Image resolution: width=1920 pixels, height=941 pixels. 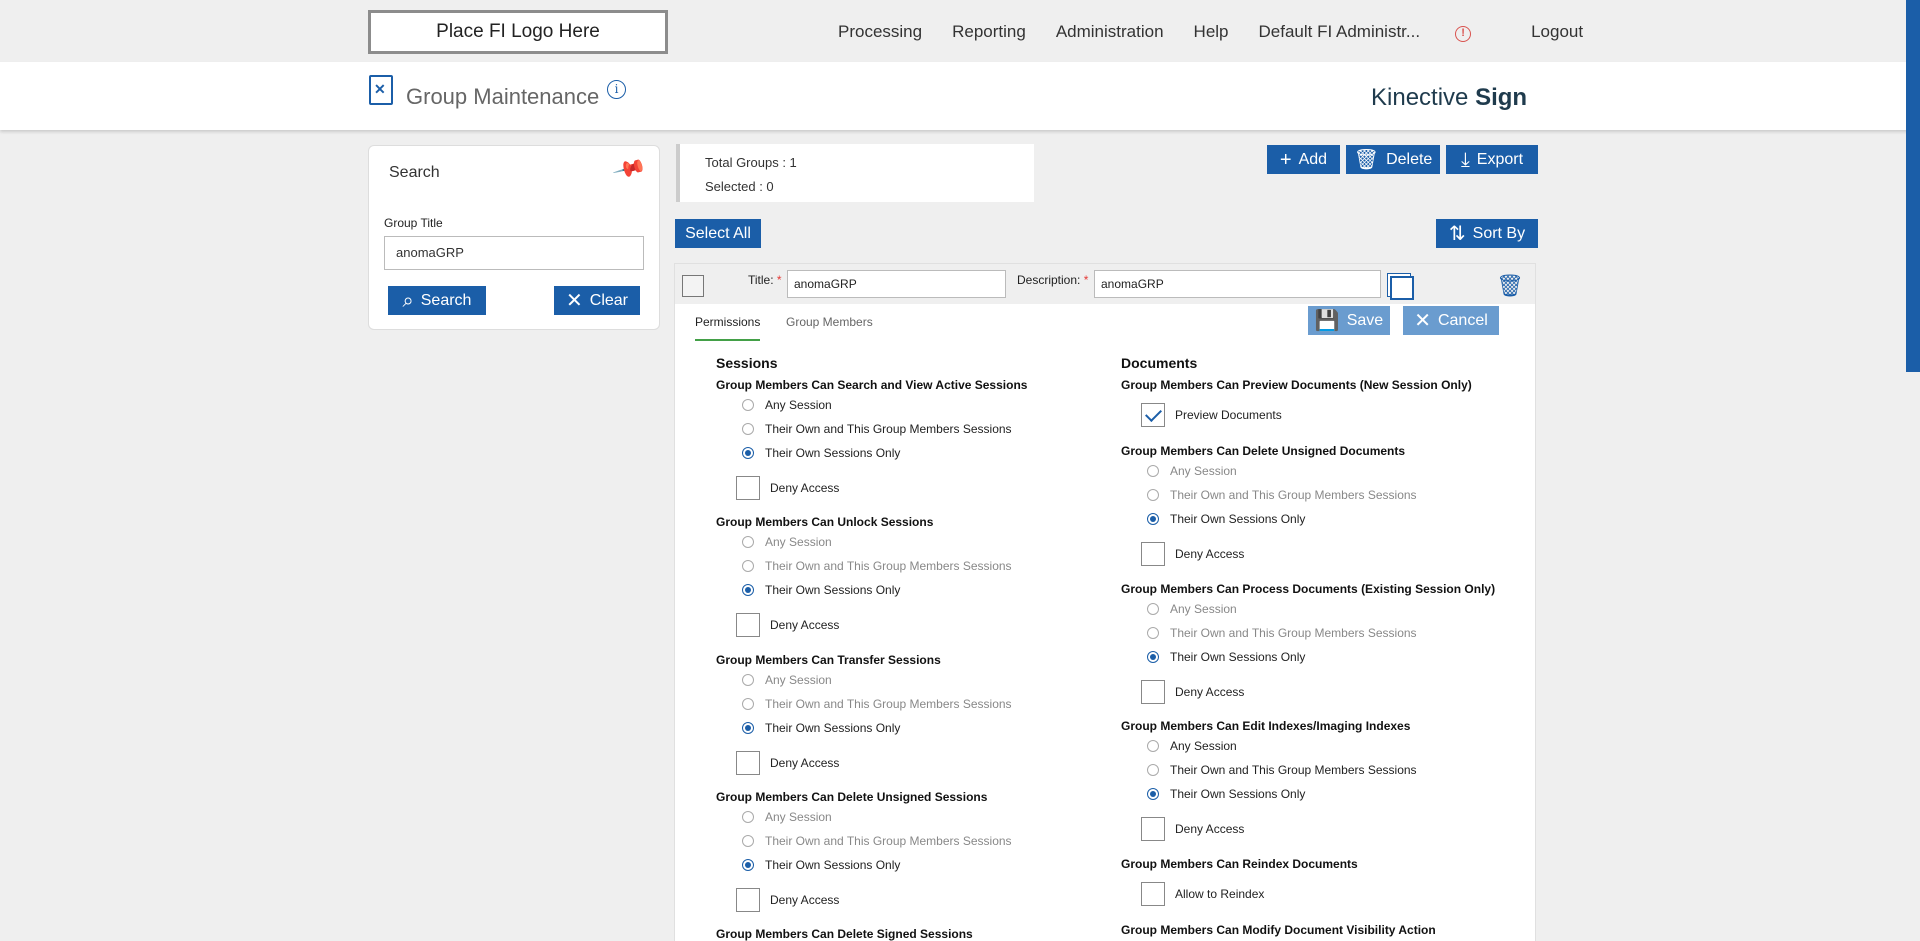 What do you see at coordinates (616, 89) in the screenshot?
I see `info-icon: i` at bounding box center [616, 89].